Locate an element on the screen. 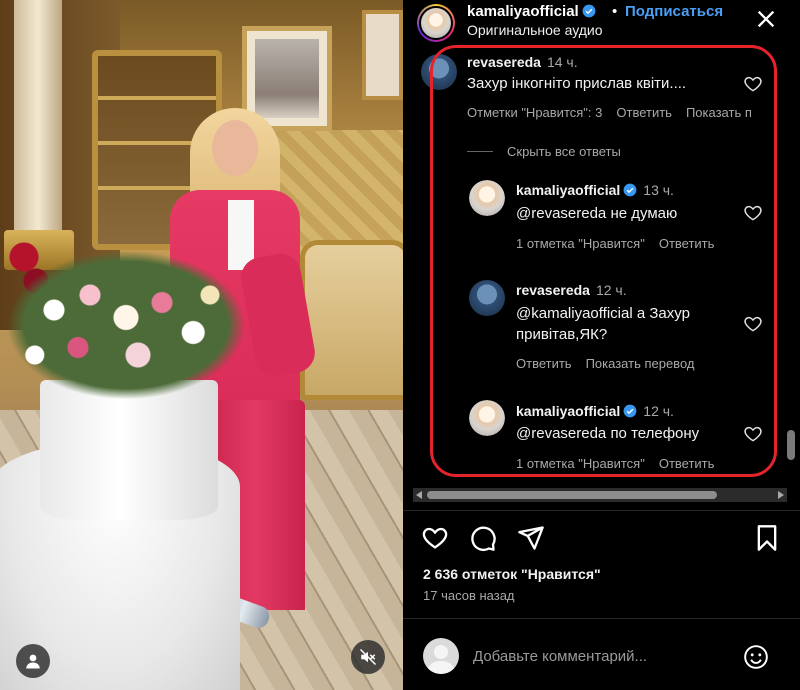 This screenshot has height=690, width=800. video-frame-bouquet is located at coordinates (126, 325).